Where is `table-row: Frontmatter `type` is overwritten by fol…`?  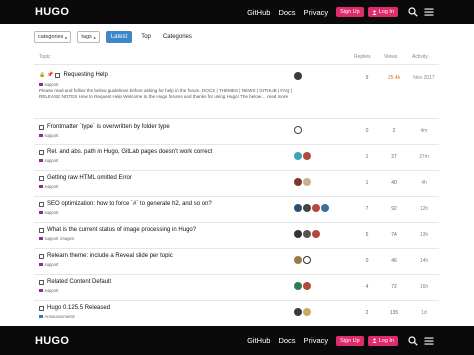
table-row: Frontmatter `type` is overwritten by fol… is located at coordinates (236, 133).